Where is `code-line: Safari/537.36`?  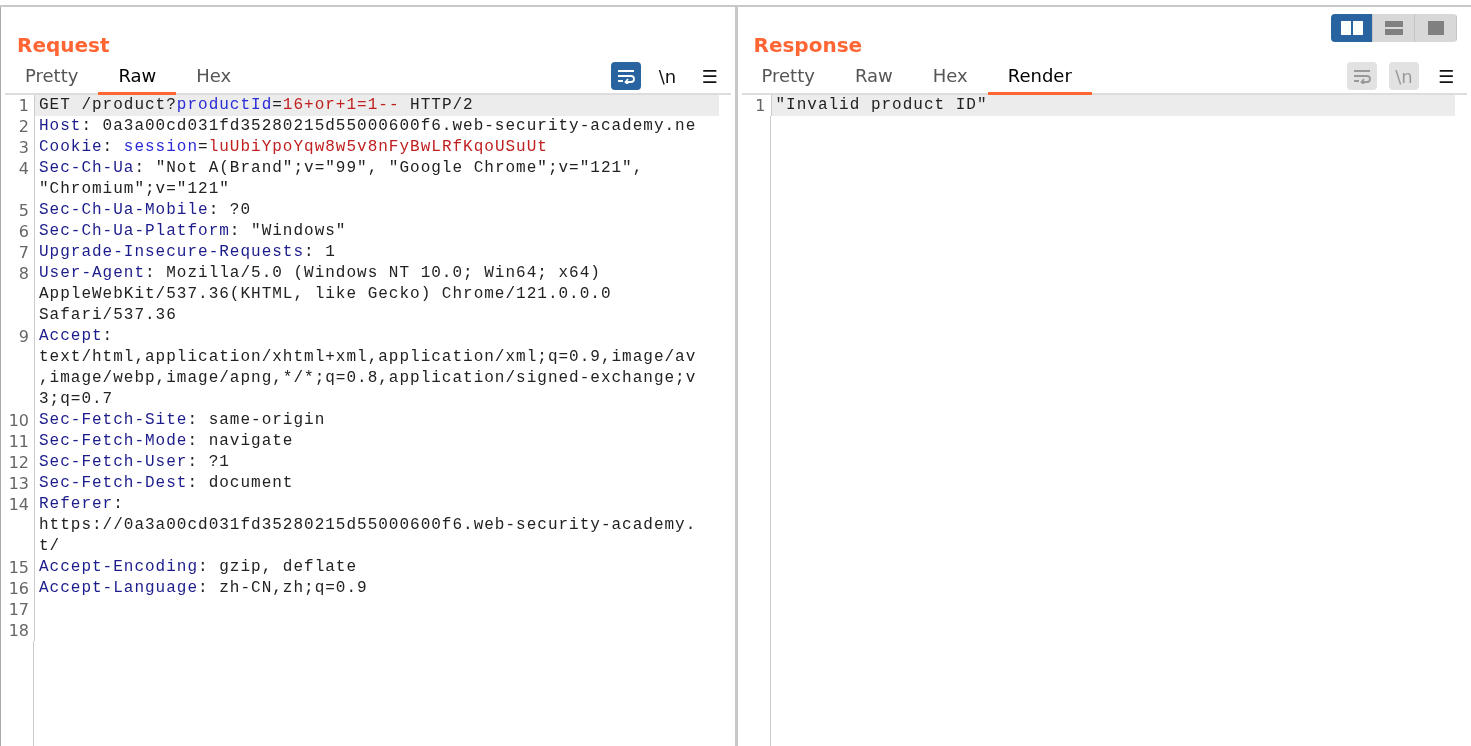 code-line: Safari/537.36 is located at coordinates (108, 315).